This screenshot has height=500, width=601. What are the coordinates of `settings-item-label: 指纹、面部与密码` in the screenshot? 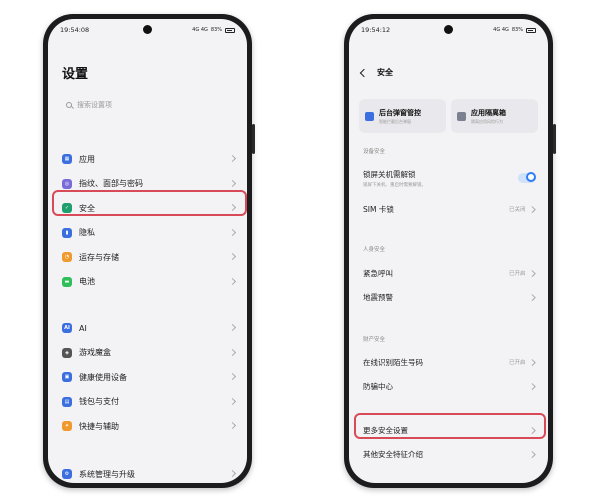 It's located at (111, 184).